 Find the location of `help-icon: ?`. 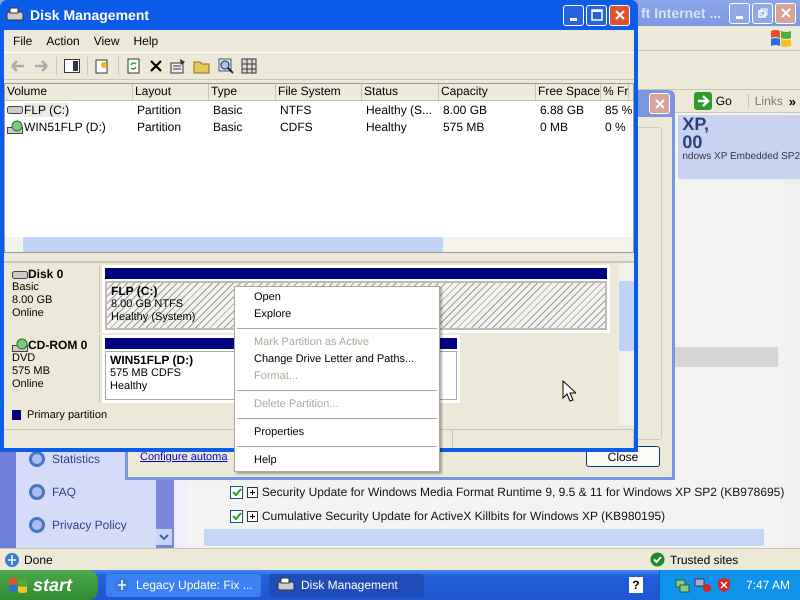

help-icon: ? is located at coordinates (635, 585).